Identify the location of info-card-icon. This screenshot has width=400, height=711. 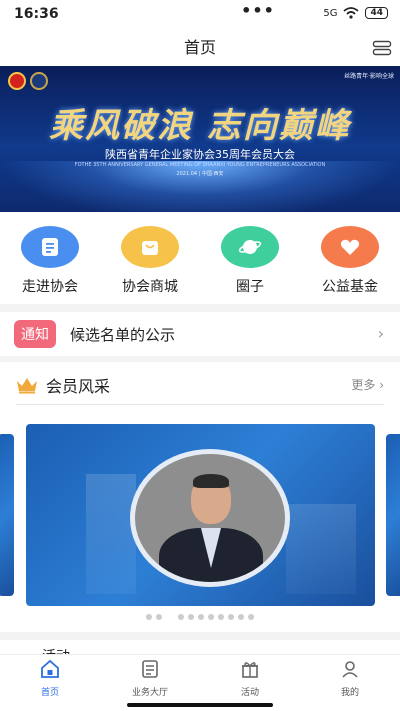
(50, 247).